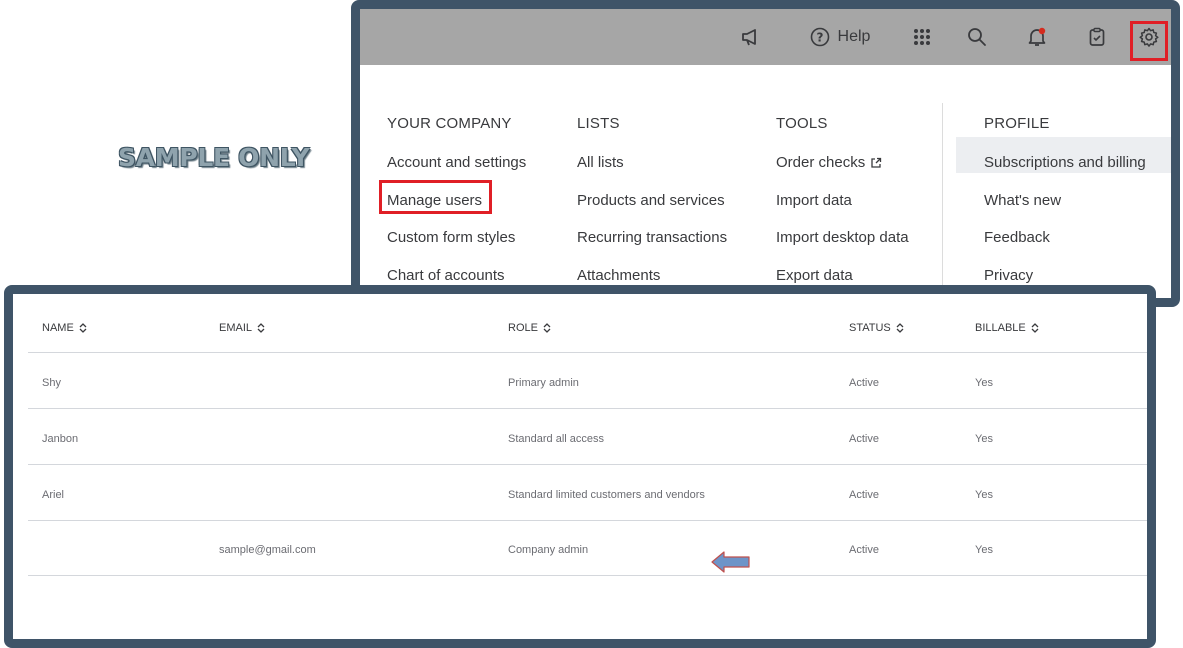 The image size is (1183, 648). What do you see at coordinates (606, 495) in the screenshot?
I see `cell-role: Standard limited customers and vendors` at bounding box center [606, 495].